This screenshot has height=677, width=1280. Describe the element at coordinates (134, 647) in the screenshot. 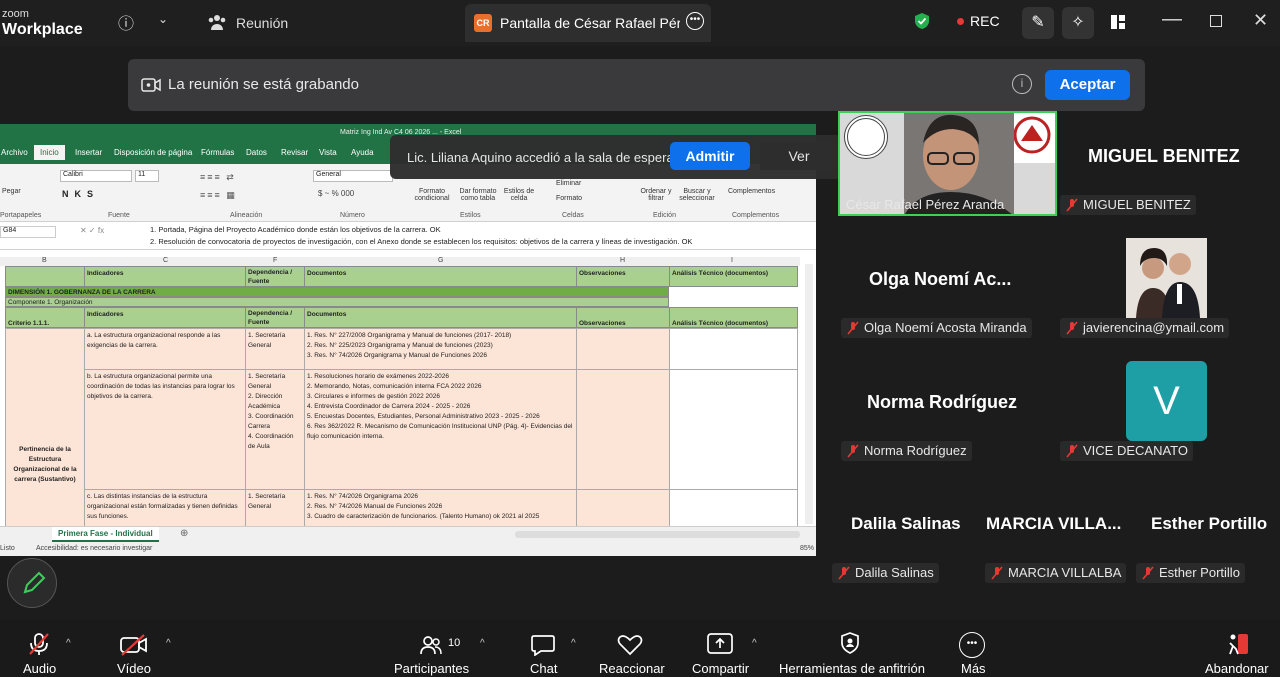

I see `camera-off-icon` at that location.